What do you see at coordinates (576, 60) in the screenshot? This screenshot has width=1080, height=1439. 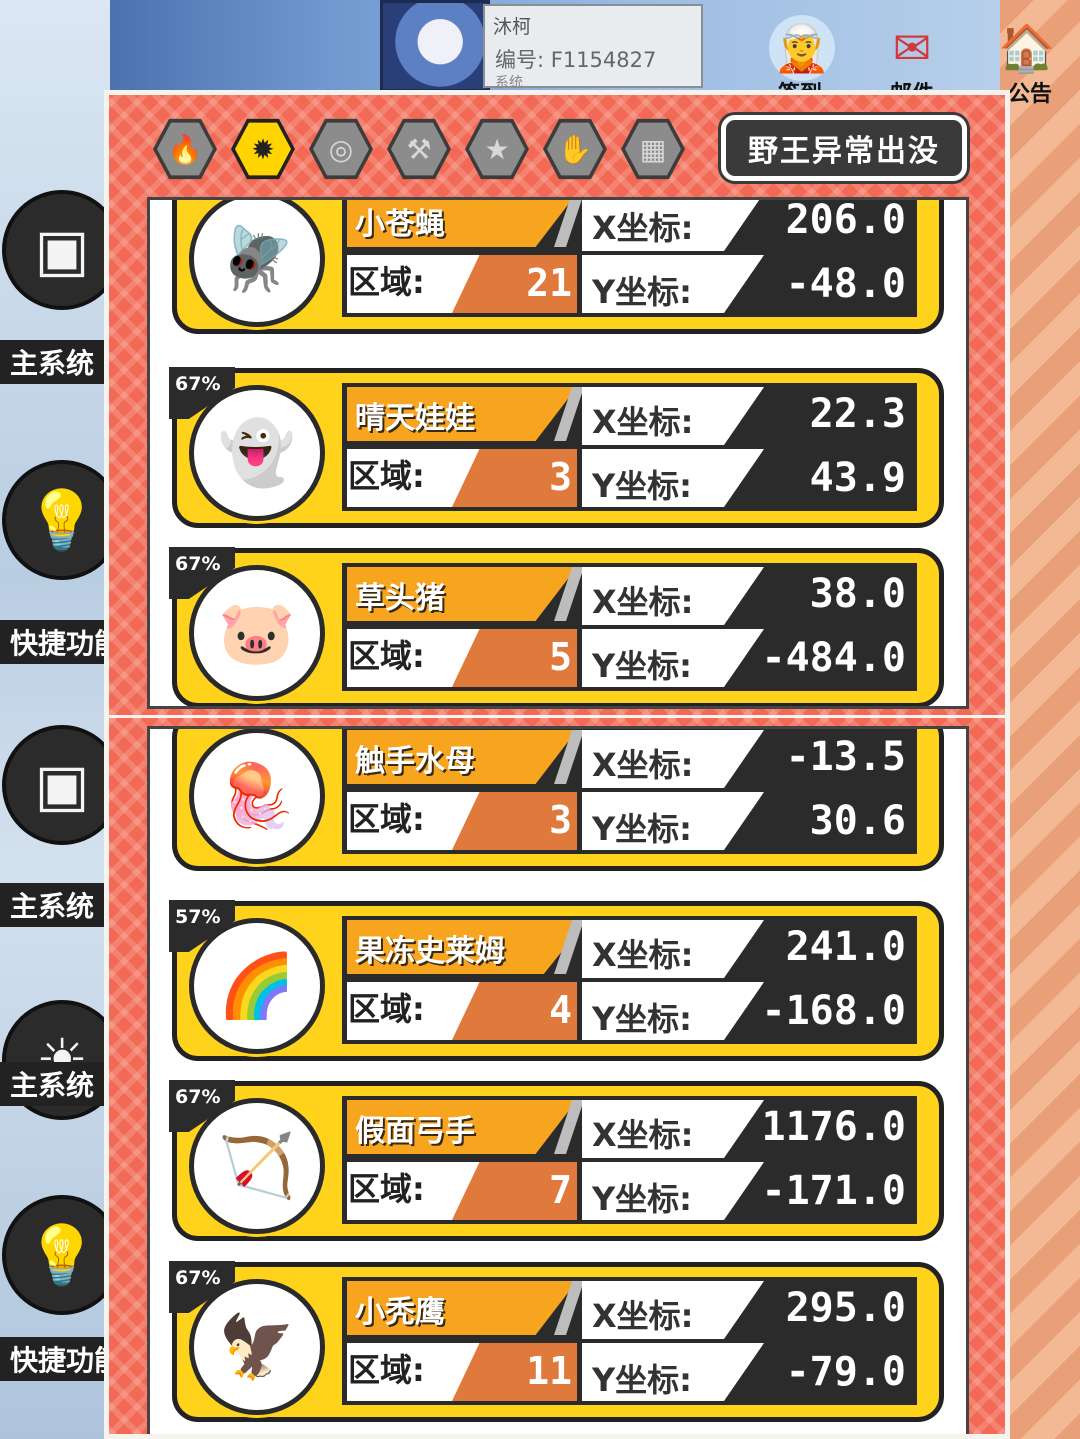 I see `player-id: 编号: F1154827` at bounding box center [576, 60].